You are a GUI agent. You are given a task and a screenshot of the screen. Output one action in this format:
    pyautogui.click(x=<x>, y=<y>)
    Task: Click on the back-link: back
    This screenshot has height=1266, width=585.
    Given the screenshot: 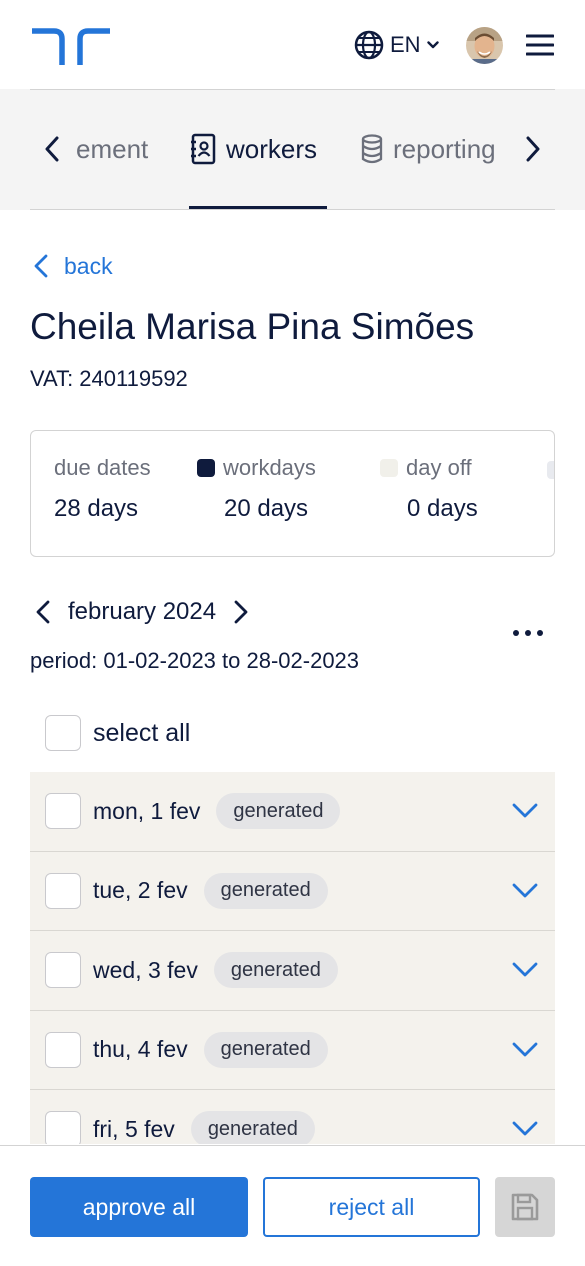 What is the action you would take?
    pyautogui.click(x=73, y=266)
    